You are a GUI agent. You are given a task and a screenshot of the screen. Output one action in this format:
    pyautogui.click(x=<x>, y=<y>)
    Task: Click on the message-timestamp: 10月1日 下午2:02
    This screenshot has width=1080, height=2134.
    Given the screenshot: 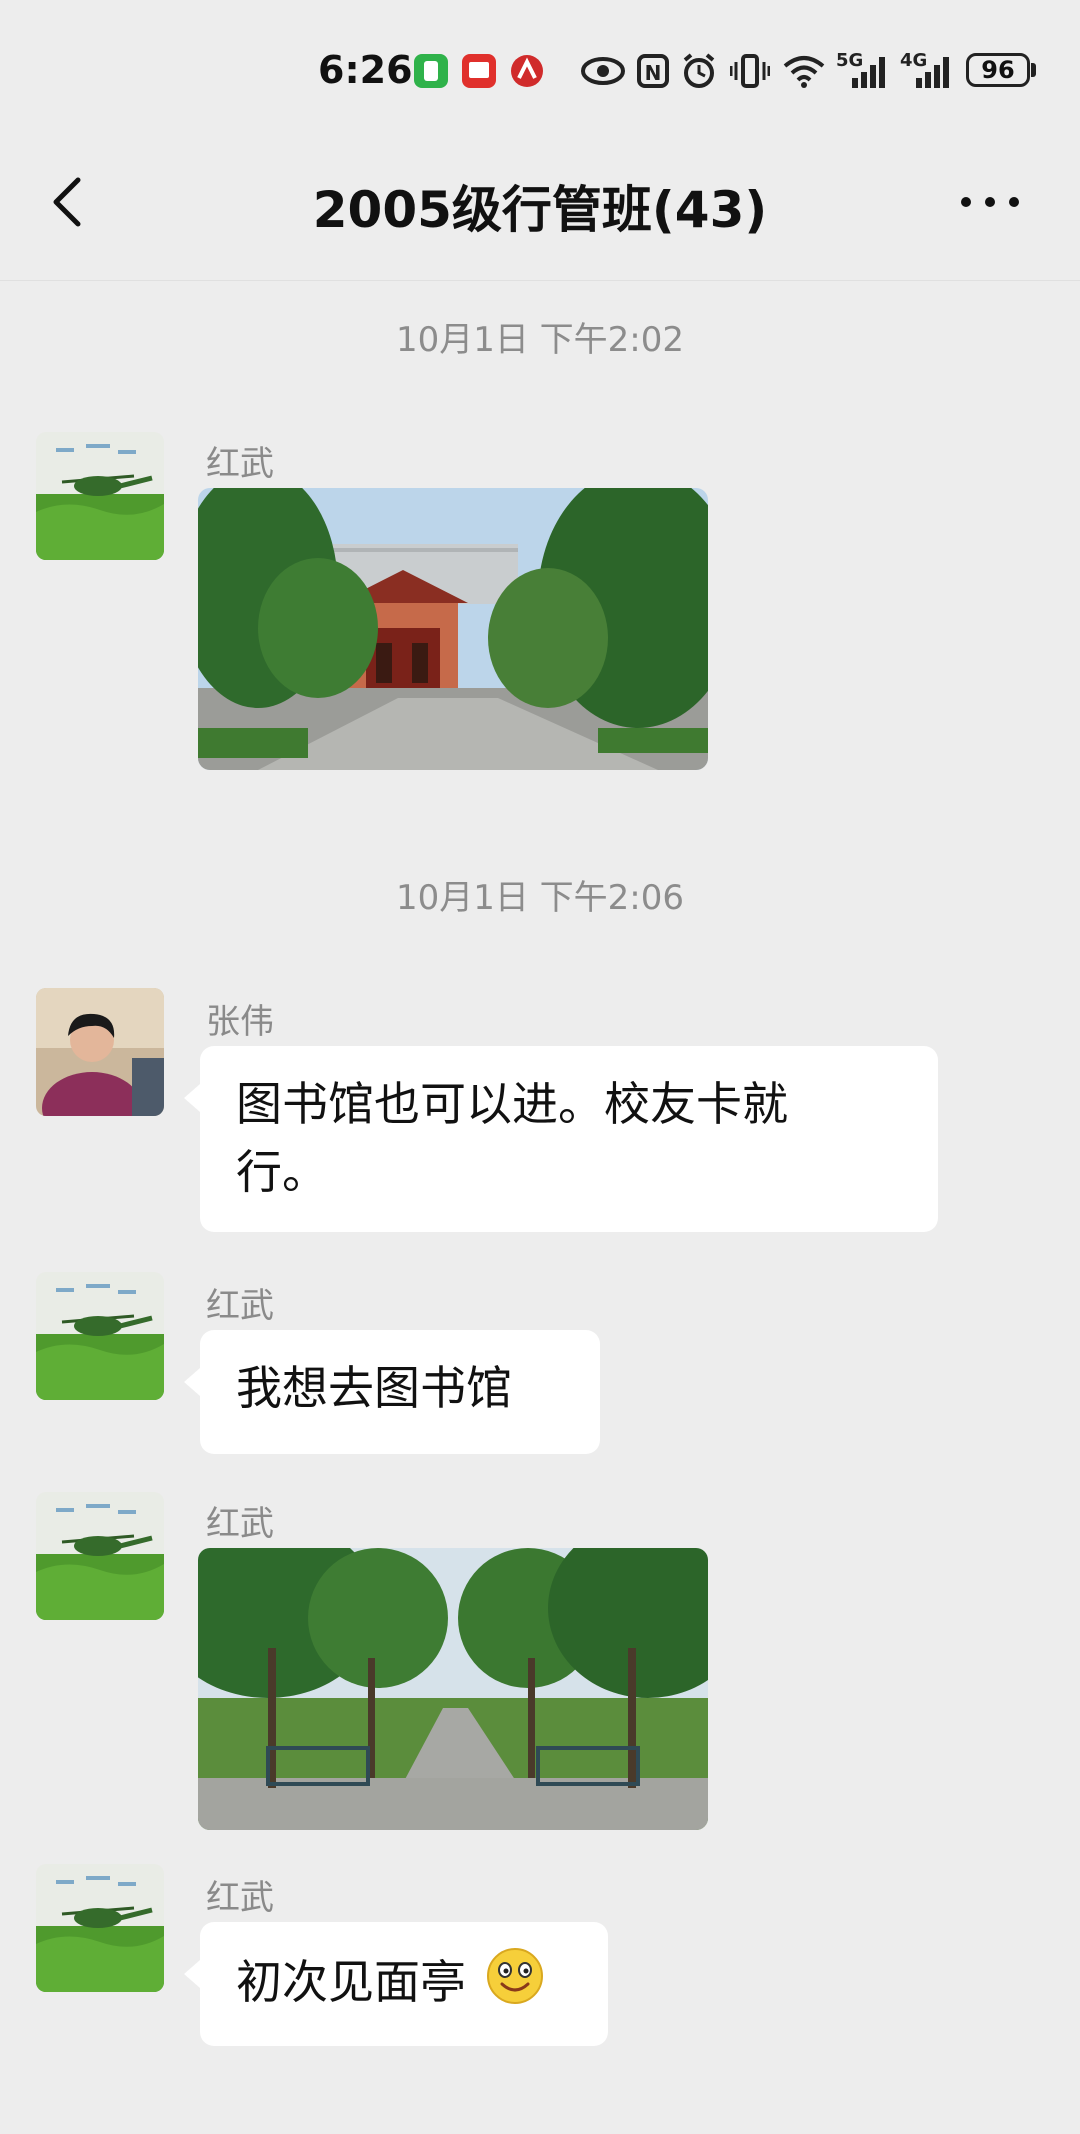 What is the action you would take?
    pyautogui.click(x=540, y=340)
    